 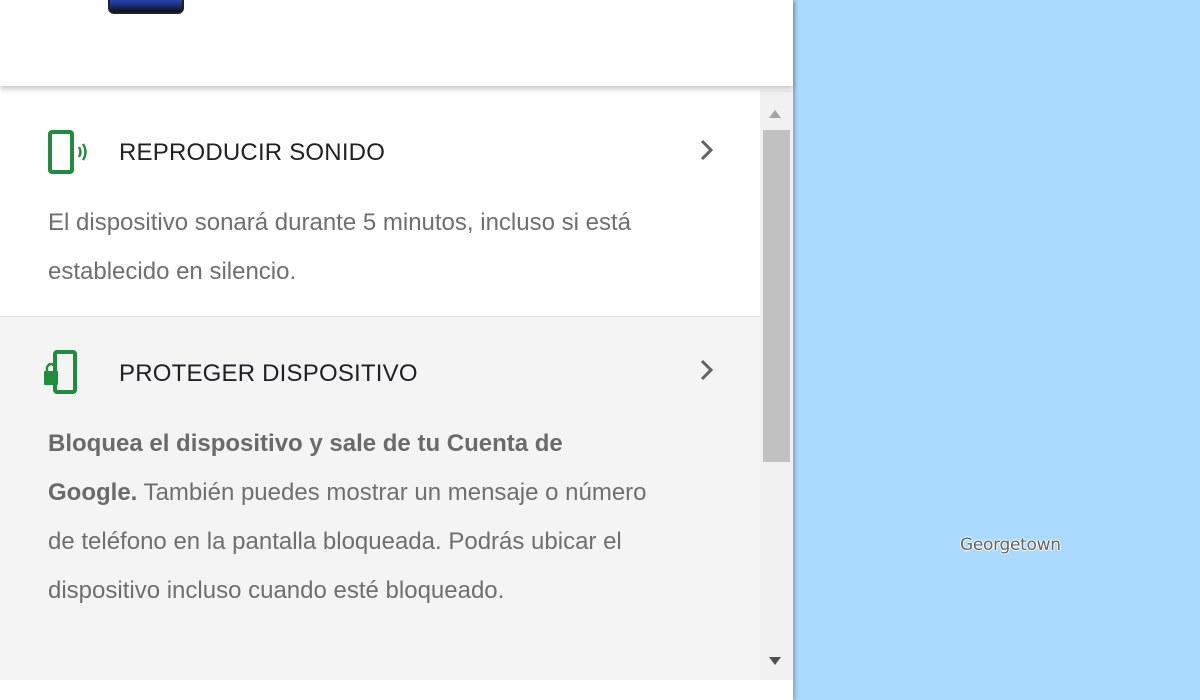 I want to click on device-image, so click(x=146, y=7).